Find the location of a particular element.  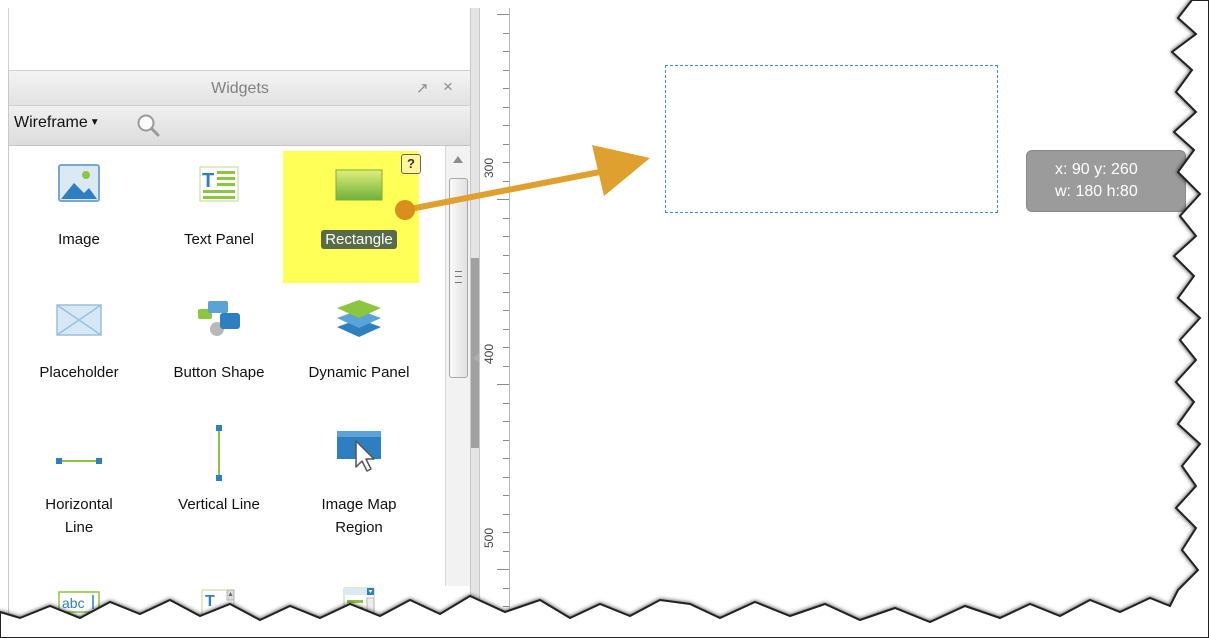

splitter-grip is located at coordinates (475, 353).